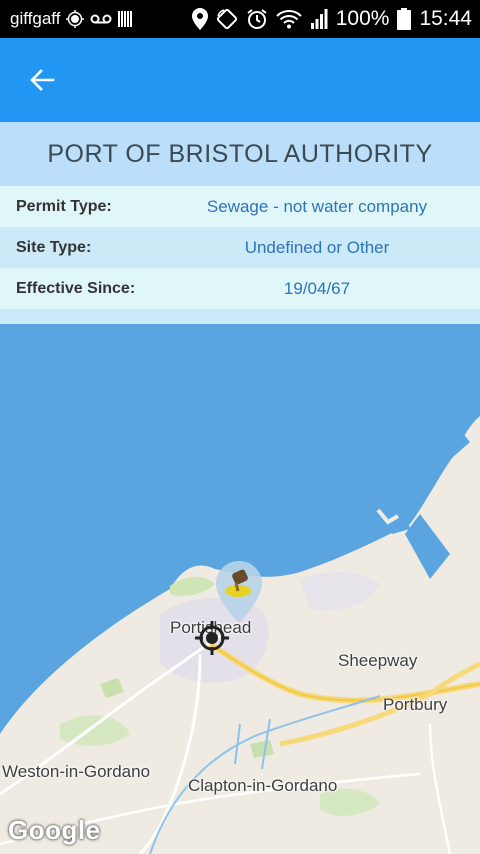  Describe the element at coordinates (257, 19) in the screenshot. I see `alarm-icon` at that location.